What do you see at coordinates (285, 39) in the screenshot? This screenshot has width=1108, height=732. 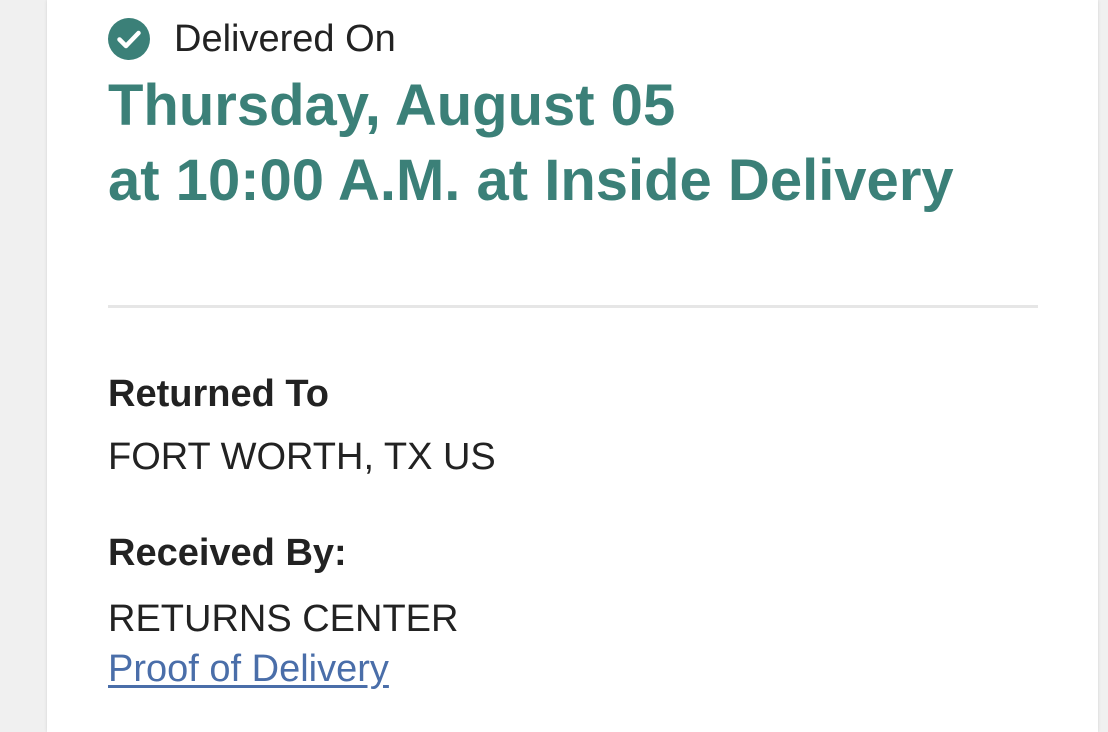 I see `delivery-status-label: Delivered On` at bounding box center [285, 39].